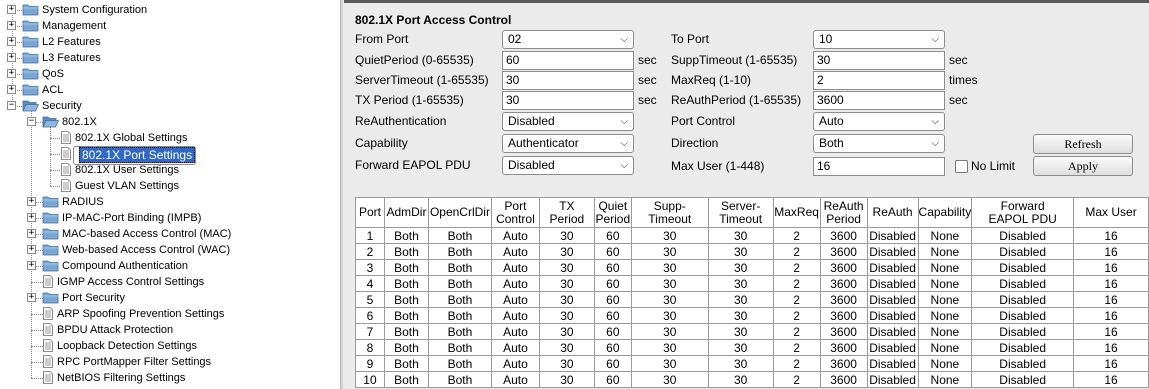 The height and width of the screenshot is (389, 1149). Describe the element at coordinates (131, 138) in the screenshot. I see `tree-item: 802.1X Global Settings` at that location.